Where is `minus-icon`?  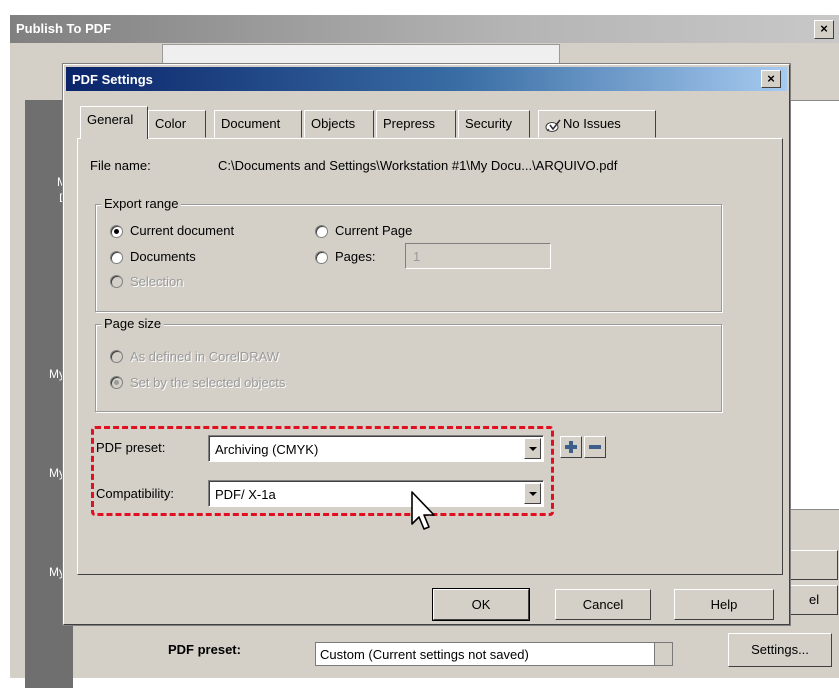
minus-icon is located at coordinates (595, 447).